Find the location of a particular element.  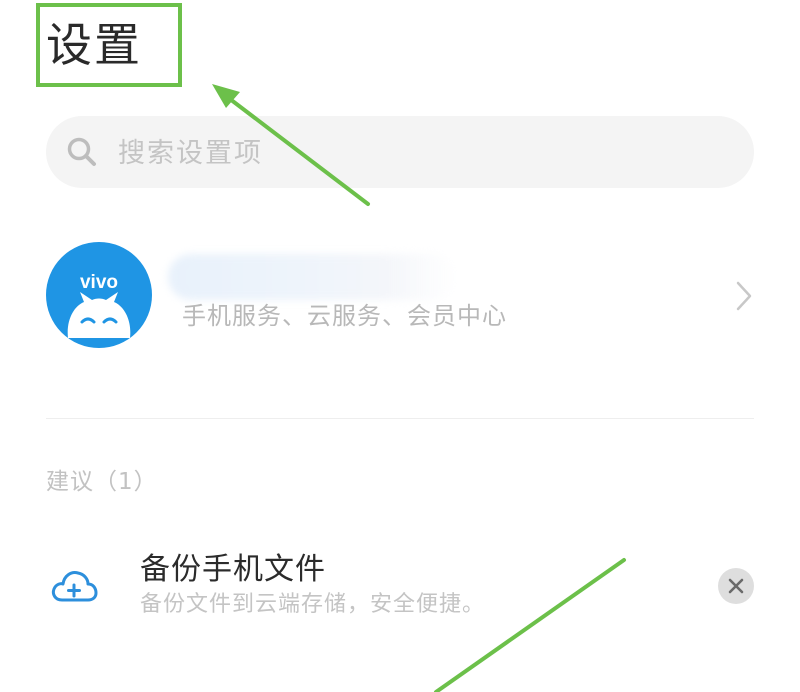

search-input is located at coordinates (418, 153).